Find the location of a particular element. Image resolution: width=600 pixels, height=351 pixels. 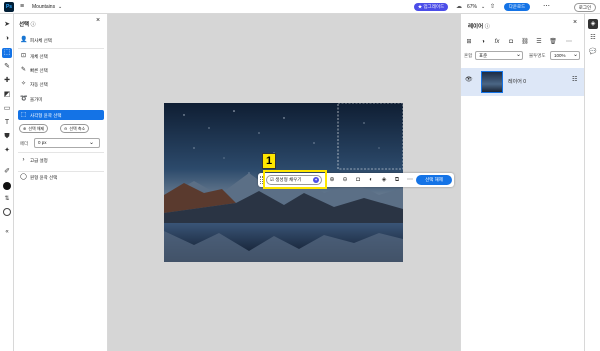

selection-tool-icon: ⬚ is located at coordinates (7, 53).